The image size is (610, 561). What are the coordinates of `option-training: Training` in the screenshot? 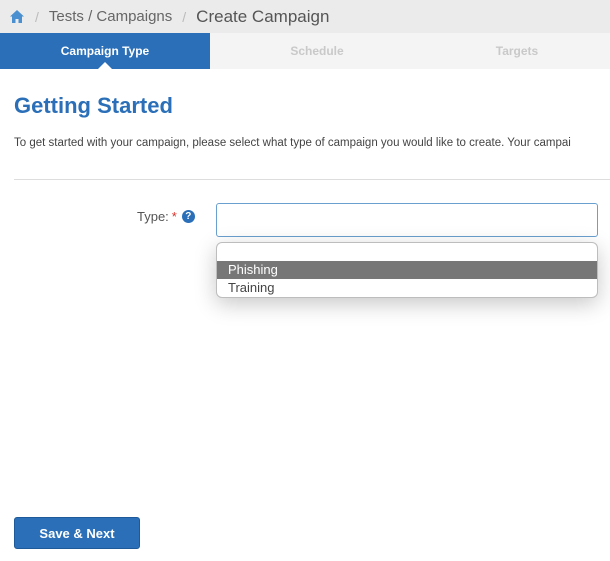 It's located at (407, 288).